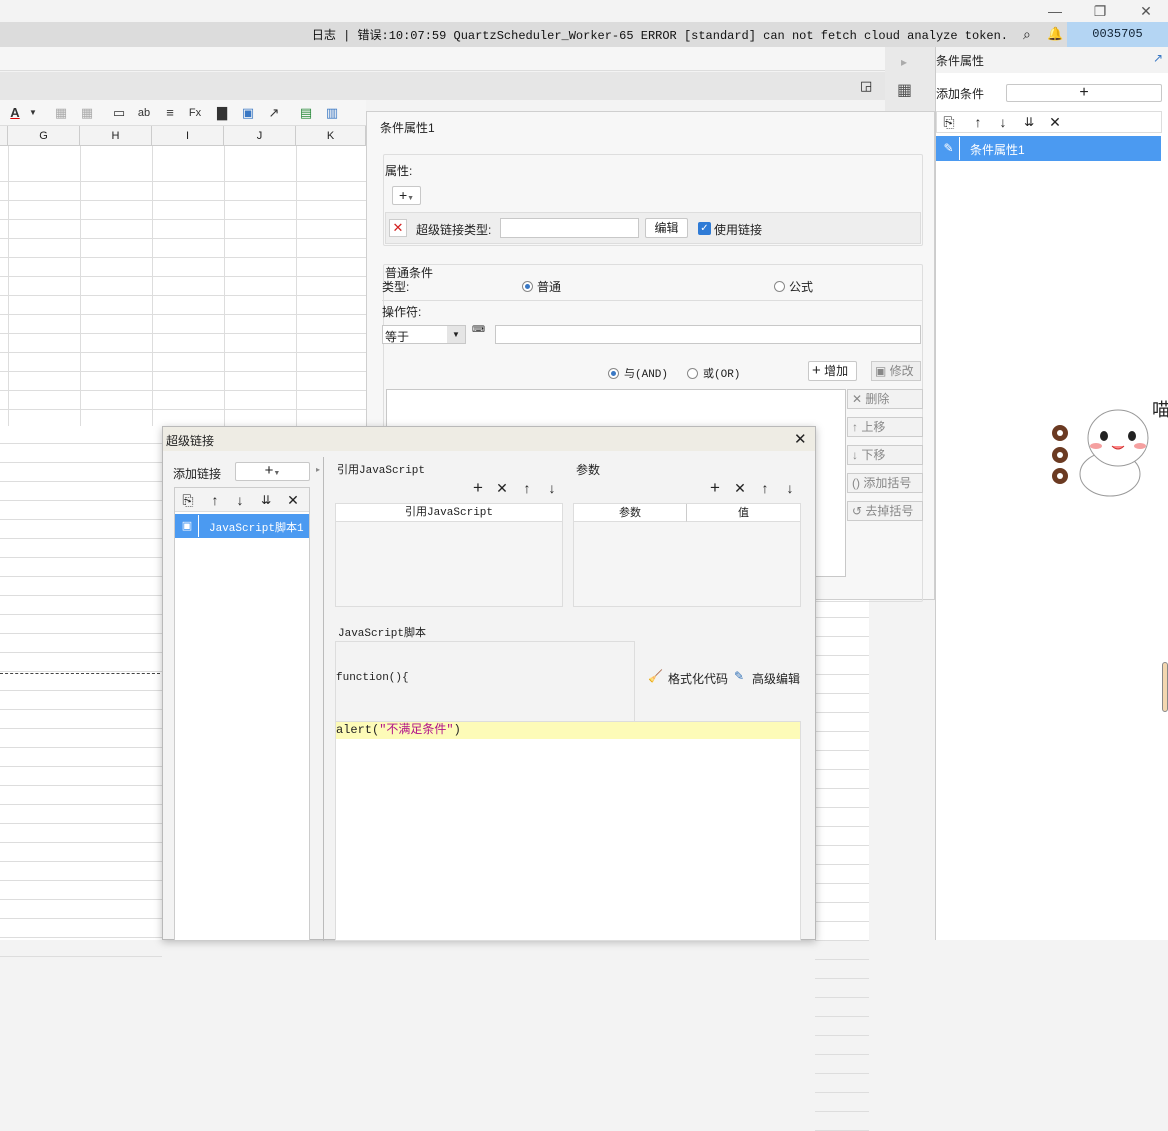 The width and height of the screenshot is (1168, 1131). I want to click on minimize-button: —, so click(1055, 11).